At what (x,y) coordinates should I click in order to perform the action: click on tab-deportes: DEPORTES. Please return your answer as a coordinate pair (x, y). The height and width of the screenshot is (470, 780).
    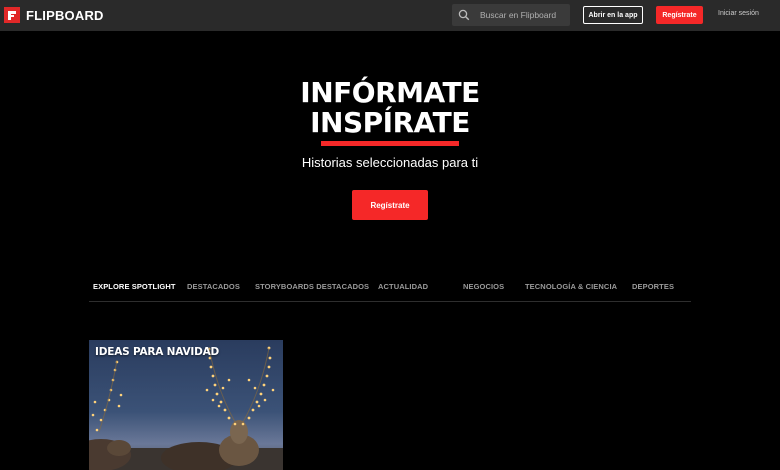
    Looking at the image, I should click on (653, 286).